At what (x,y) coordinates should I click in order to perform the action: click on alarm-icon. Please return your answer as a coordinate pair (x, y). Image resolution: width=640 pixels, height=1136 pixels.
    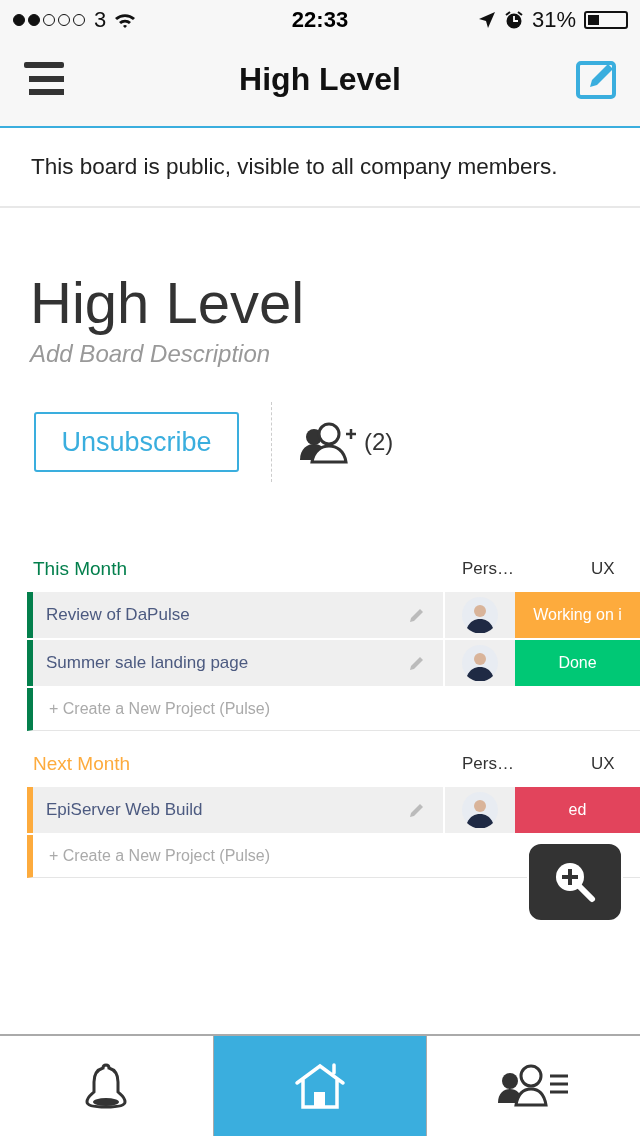
    Looking at the image, I should click on (513, 20).